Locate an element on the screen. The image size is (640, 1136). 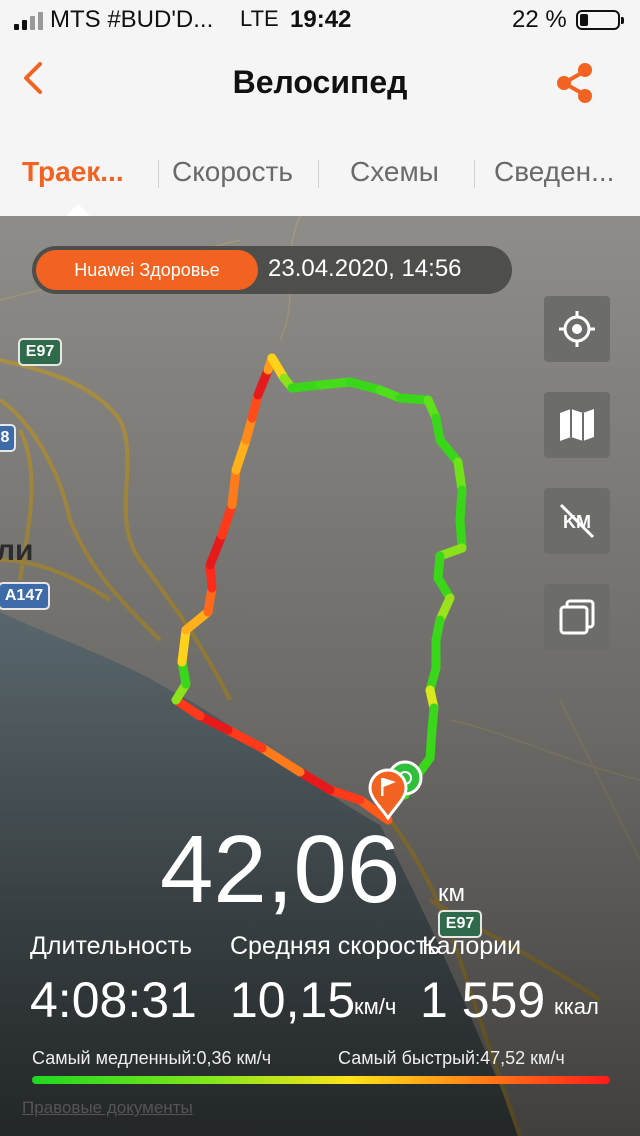
tab-speed: Скорость is located at coordinates (232, 172).